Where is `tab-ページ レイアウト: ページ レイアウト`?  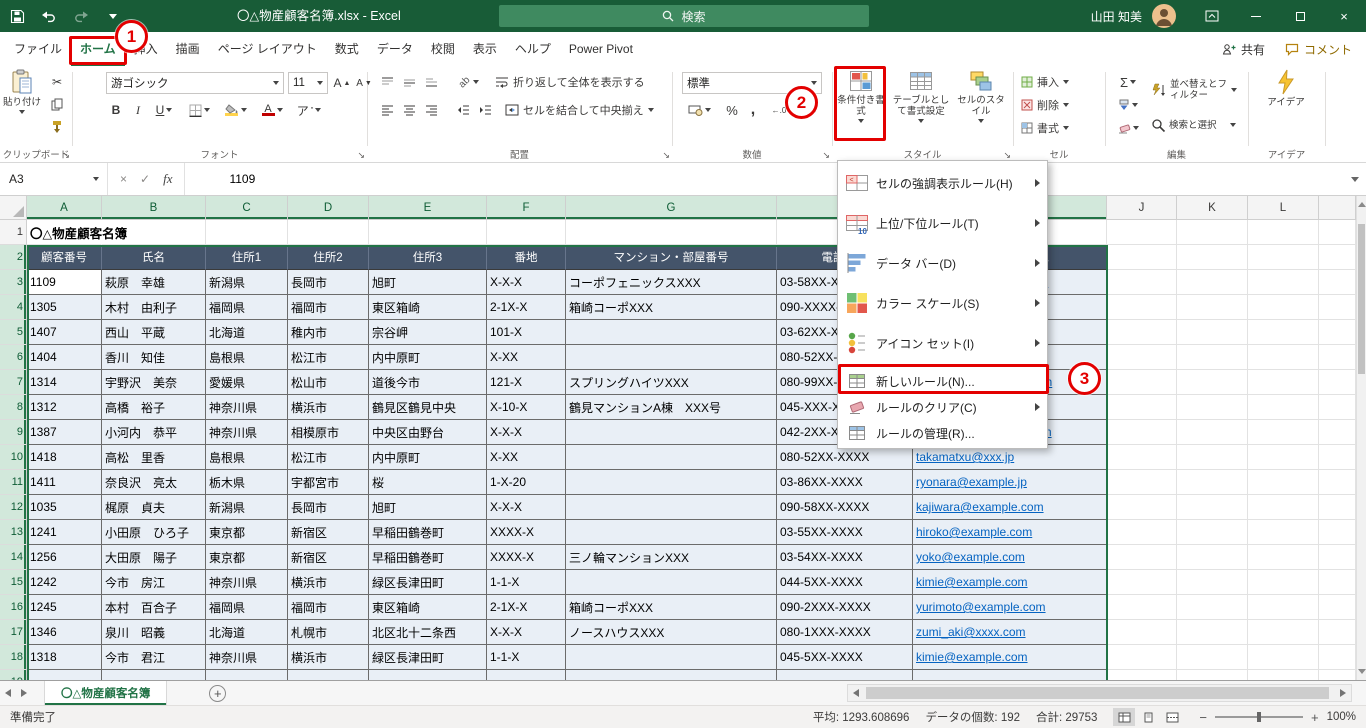
tab-ページ レイアウト: ページ レイアウト is located at coordinates (267, 49).